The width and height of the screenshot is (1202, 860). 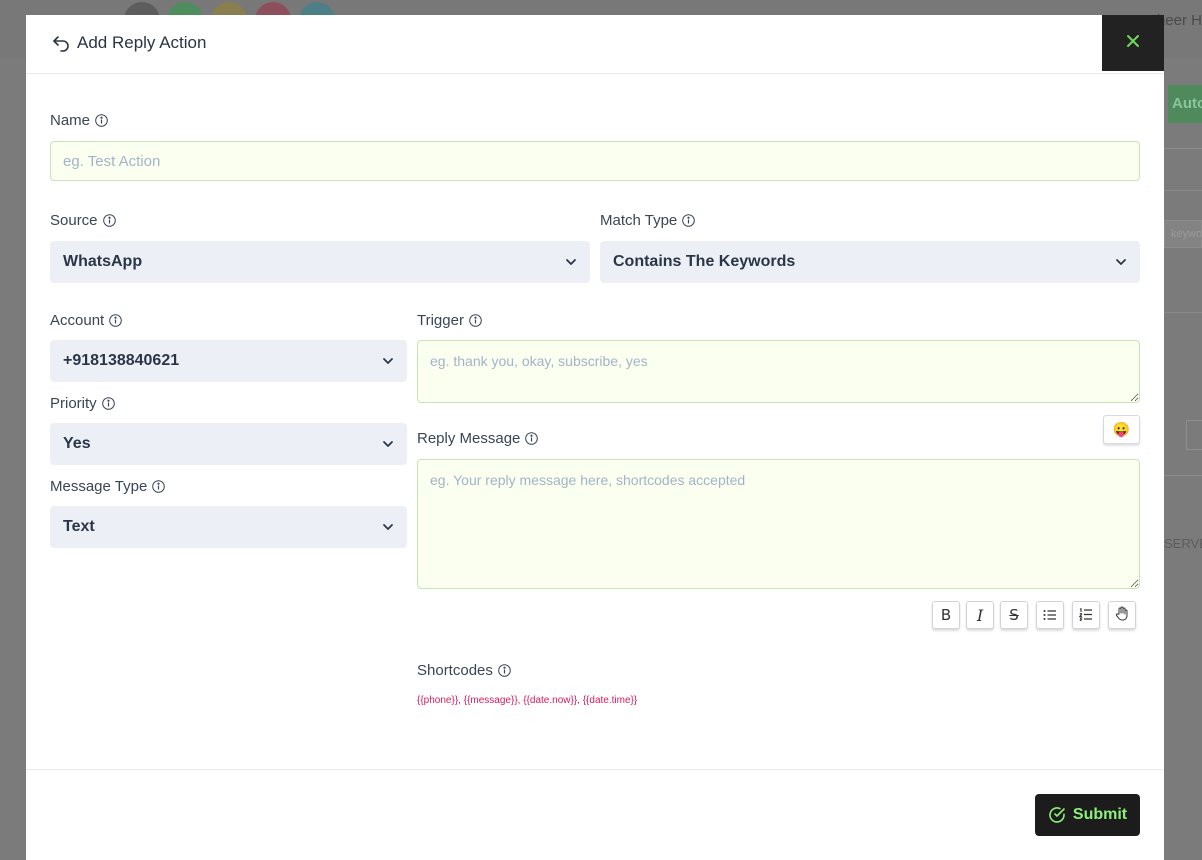 I want to click on emoji-icon: 😛, so click(x=1121, y=429).